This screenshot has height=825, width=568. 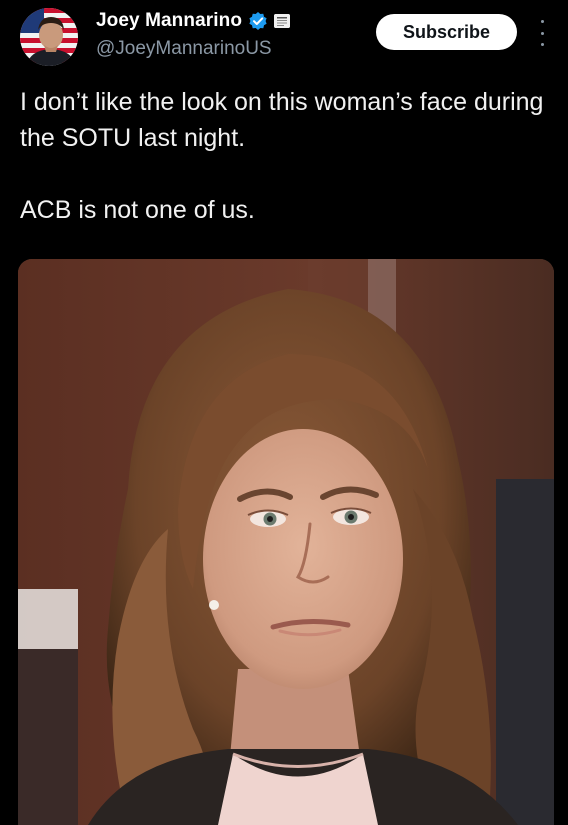 What do you see at coordinates (282, 21) in the screenshot?
I see `affiliation-badge-icon` at bounding box center [282, 21].